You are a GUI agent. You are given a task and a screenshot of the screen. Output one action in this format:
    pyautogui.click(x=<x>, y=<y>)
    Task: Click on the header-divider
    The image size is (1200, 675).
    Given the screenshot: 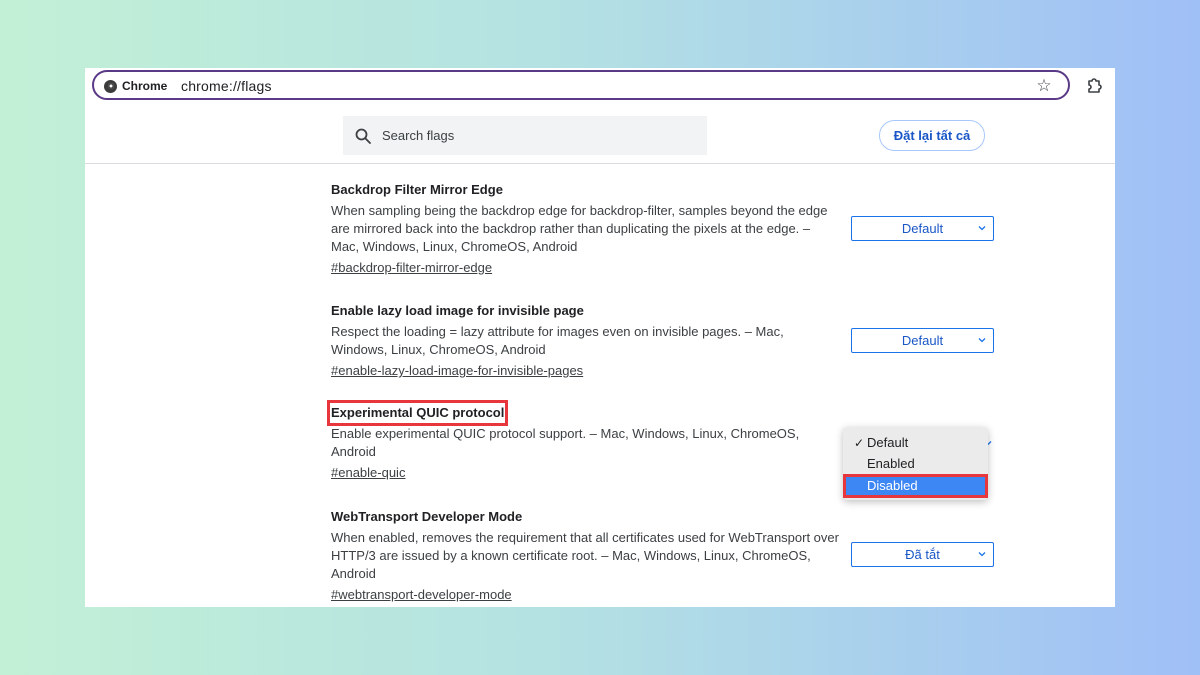 What is the action you would take?
    pyautogui.click(x=600, y=163)
    